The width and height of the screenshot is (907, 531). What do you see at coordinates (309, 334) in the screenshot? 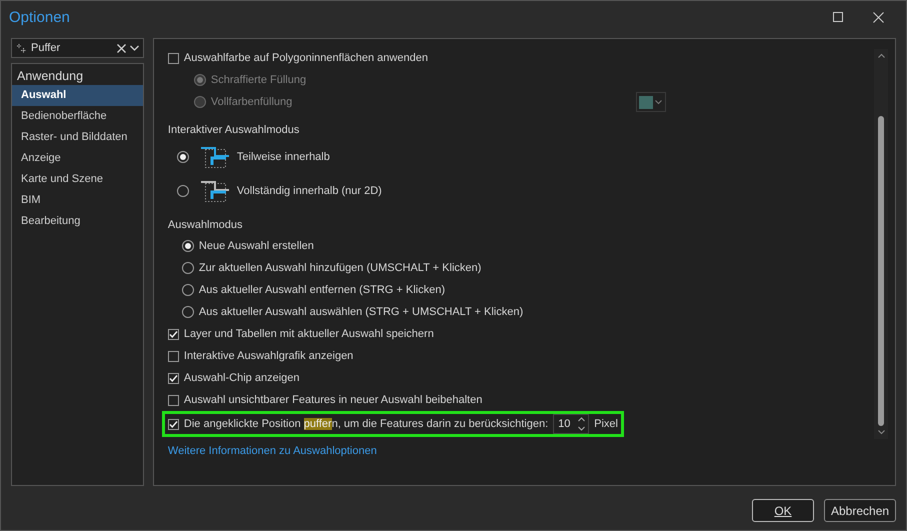
I see `option-label: Layer und Tabellen mit aktueller Auswahl speichern` at bounding box center [309, 334].